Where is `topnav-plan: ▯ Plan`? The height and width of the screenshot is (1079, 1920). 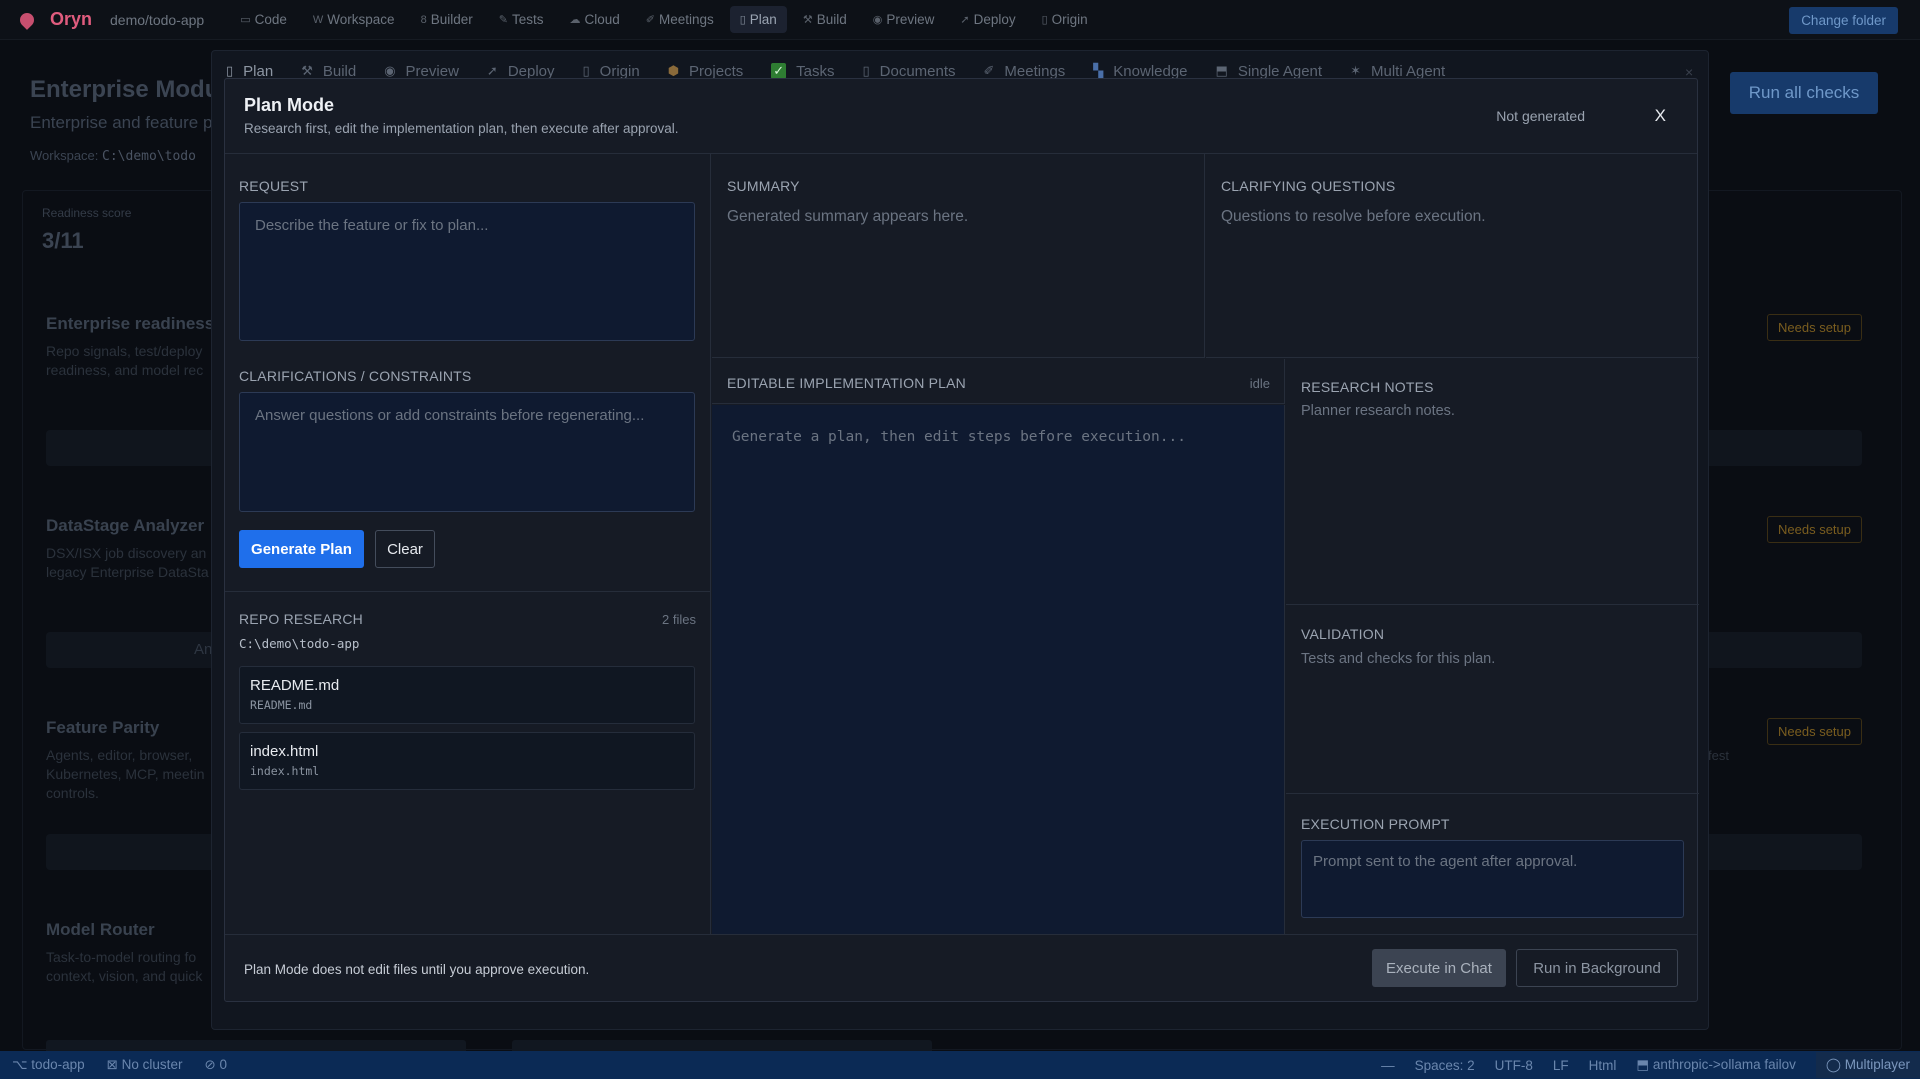 topnav-plan: ▯ Plan is located at coordinates (758, 19).